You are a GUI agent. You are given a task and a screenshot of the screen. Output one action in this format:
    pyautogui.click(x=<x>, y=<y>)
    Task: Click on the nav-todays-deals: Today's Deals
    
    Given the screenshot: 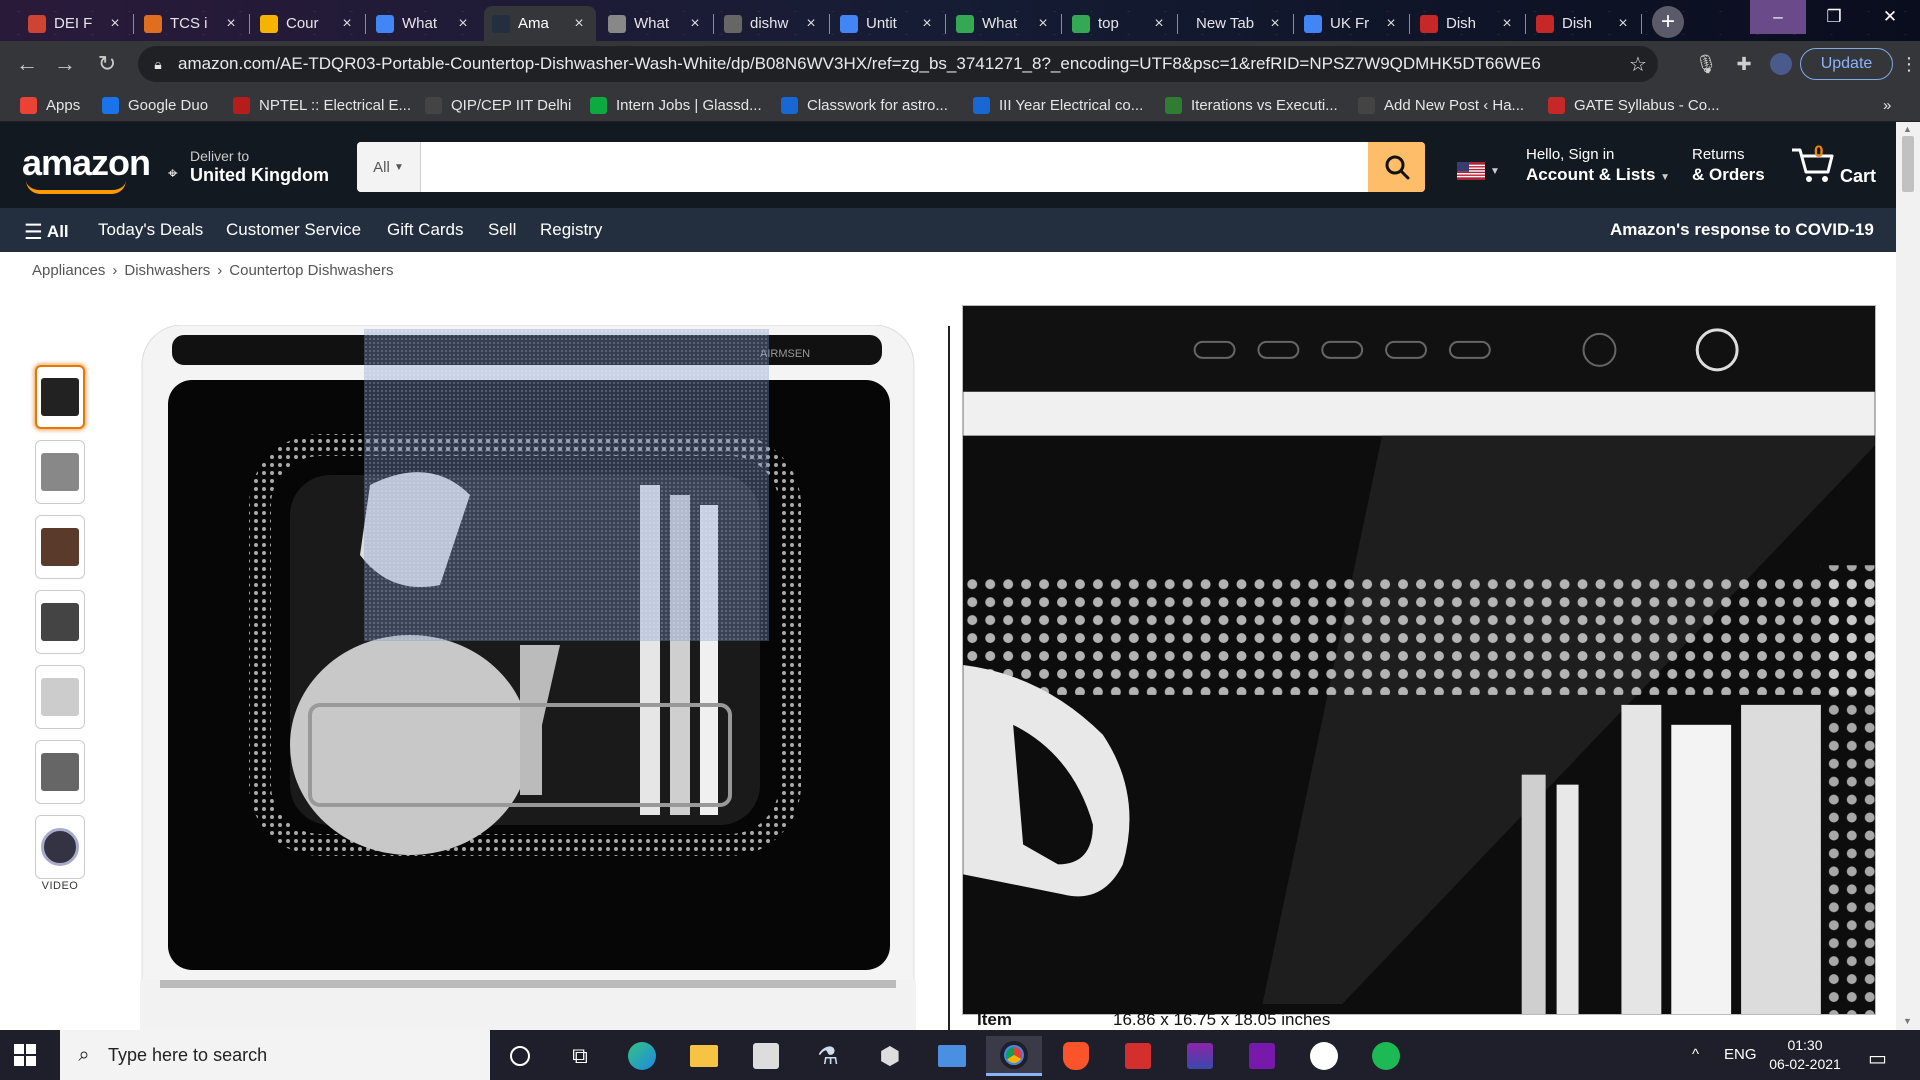 What is the action you would take?
    pyautogui.click(x=150, y=230)
    